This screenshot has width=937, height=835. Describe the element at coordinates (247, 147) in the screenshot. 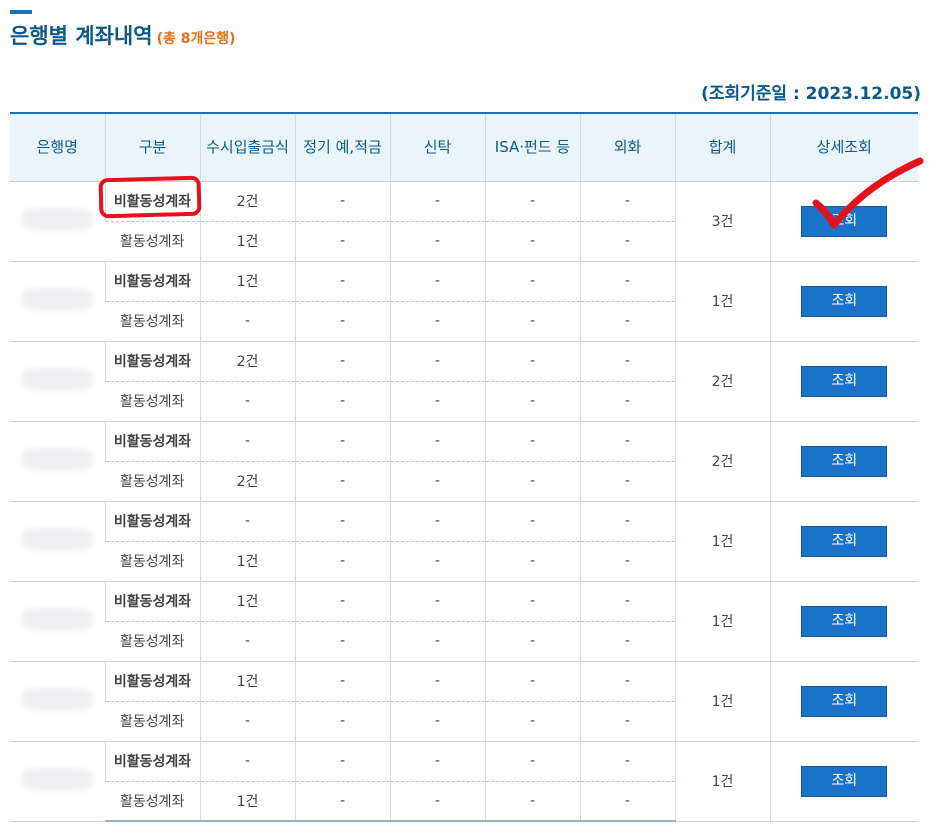

I see `col-demand-deposit: 수시입출금식` at that location.